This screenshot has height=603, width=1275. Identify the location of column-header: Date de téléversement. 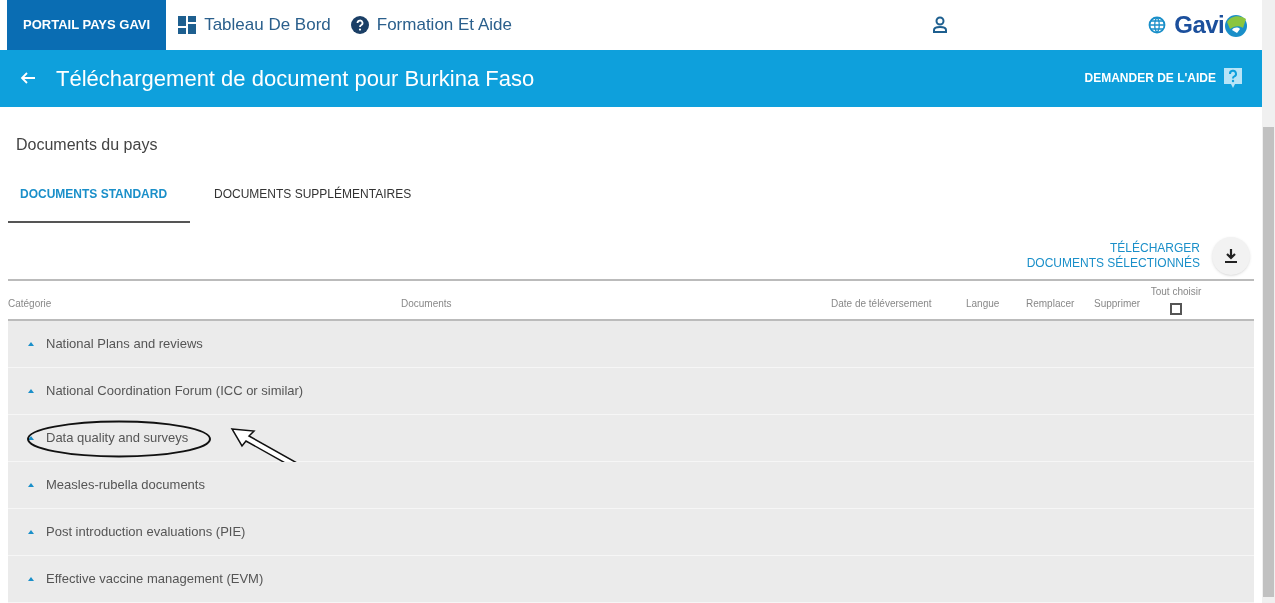
(881, 303).